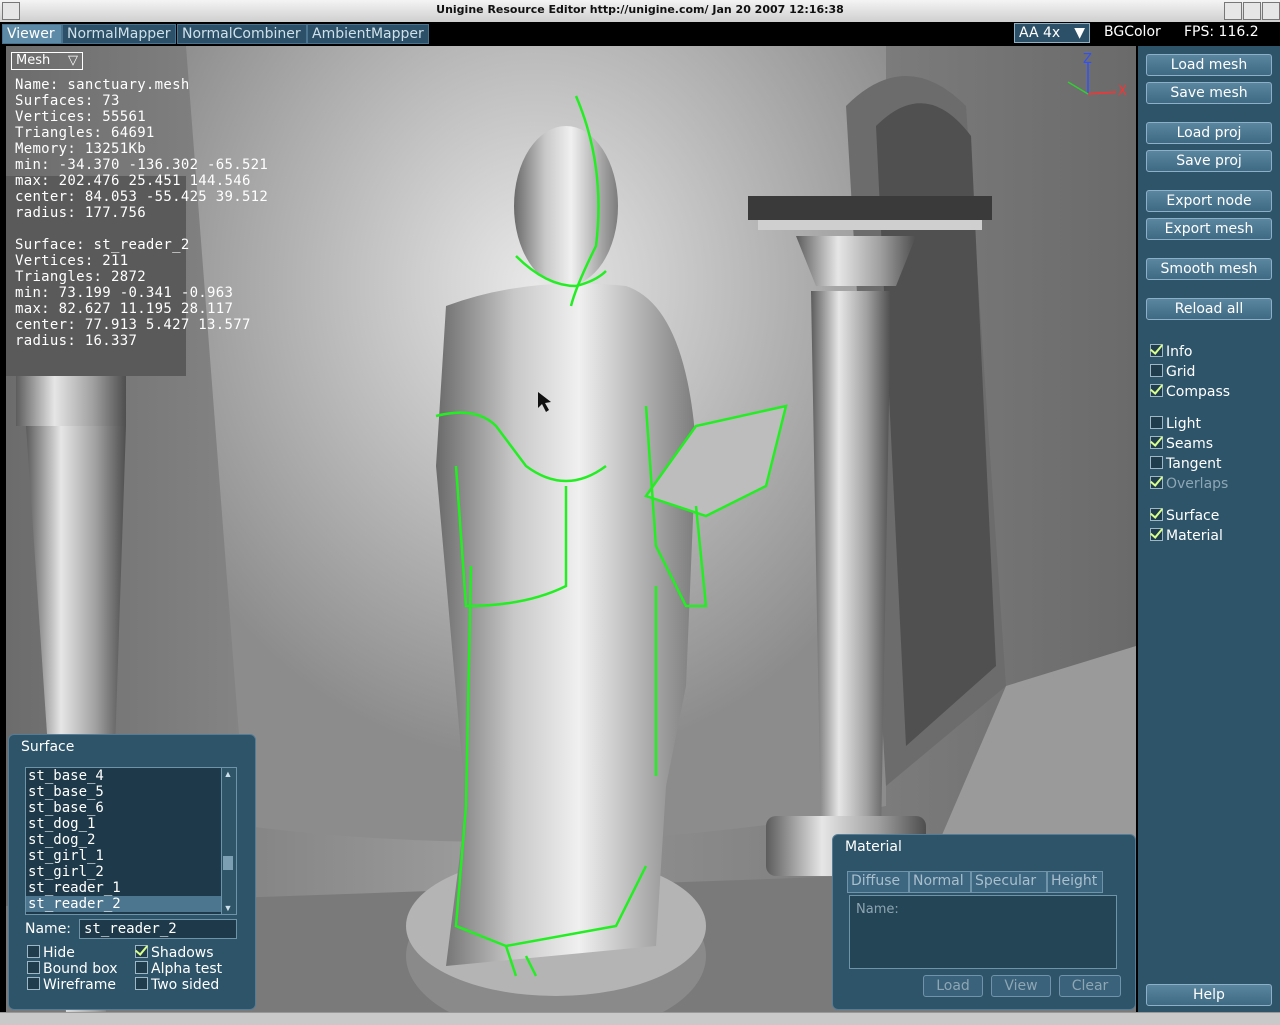 Image resolution: width=1280 pixels, height=1025 pixels. Describe the element at coordinates (1087, 59) in the screenshot. I see `compass-z-label: Z` at that location.